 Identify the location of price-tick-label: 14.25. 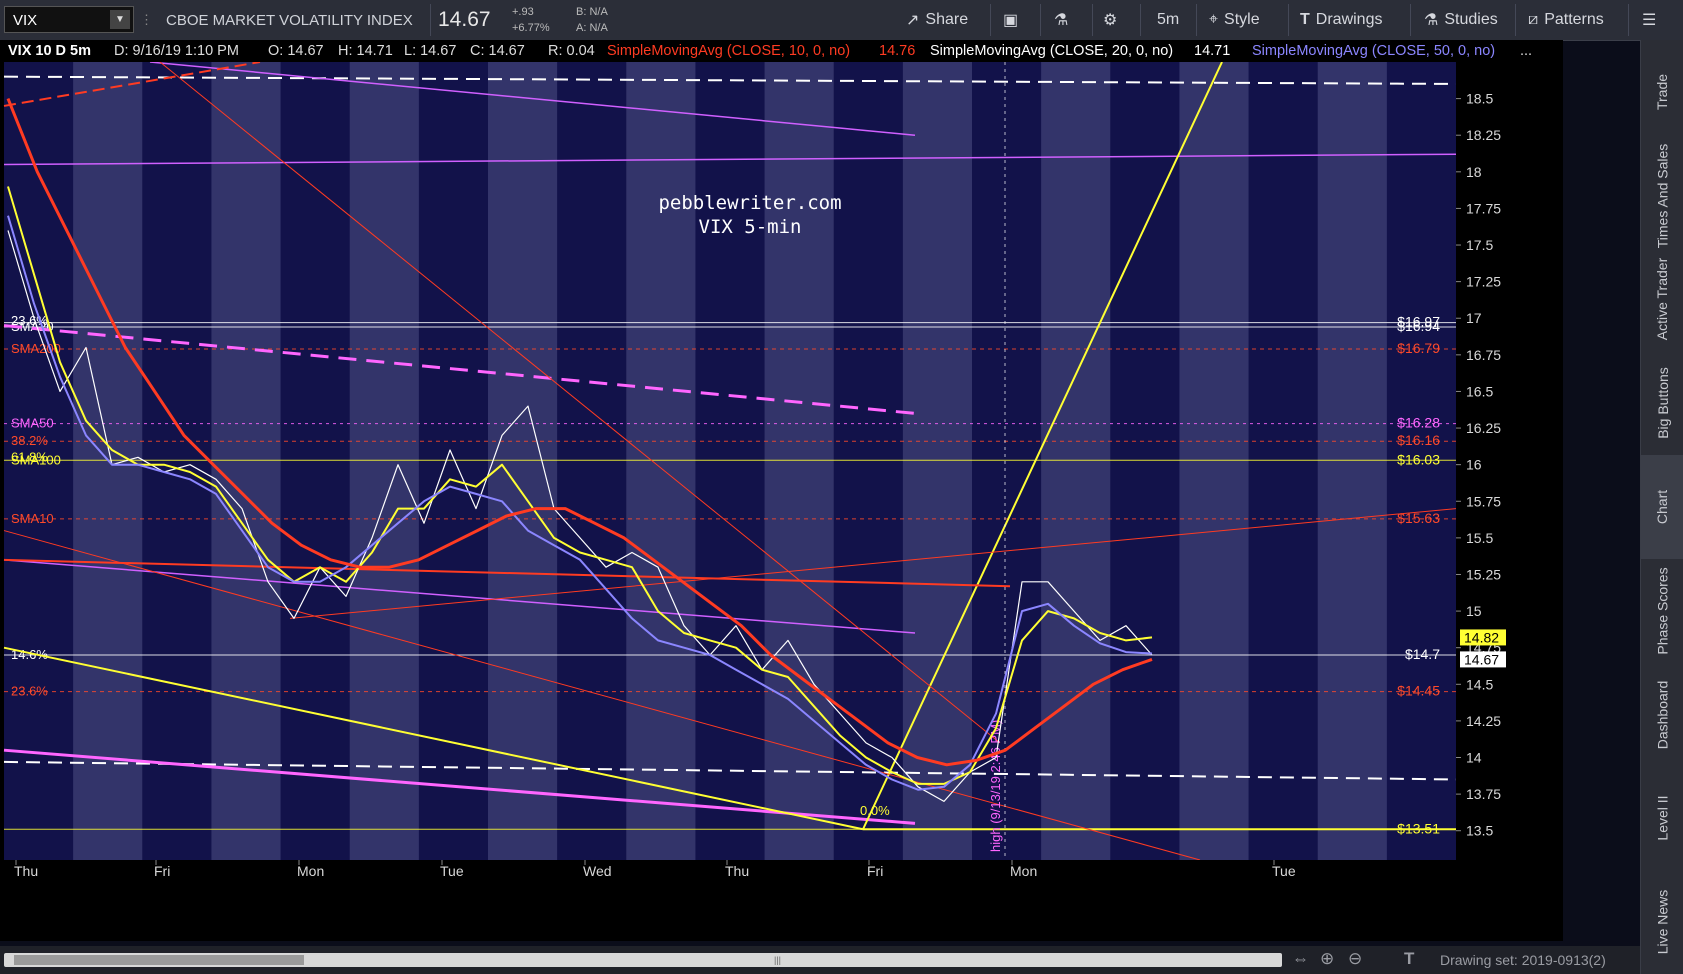
(1483, 721).